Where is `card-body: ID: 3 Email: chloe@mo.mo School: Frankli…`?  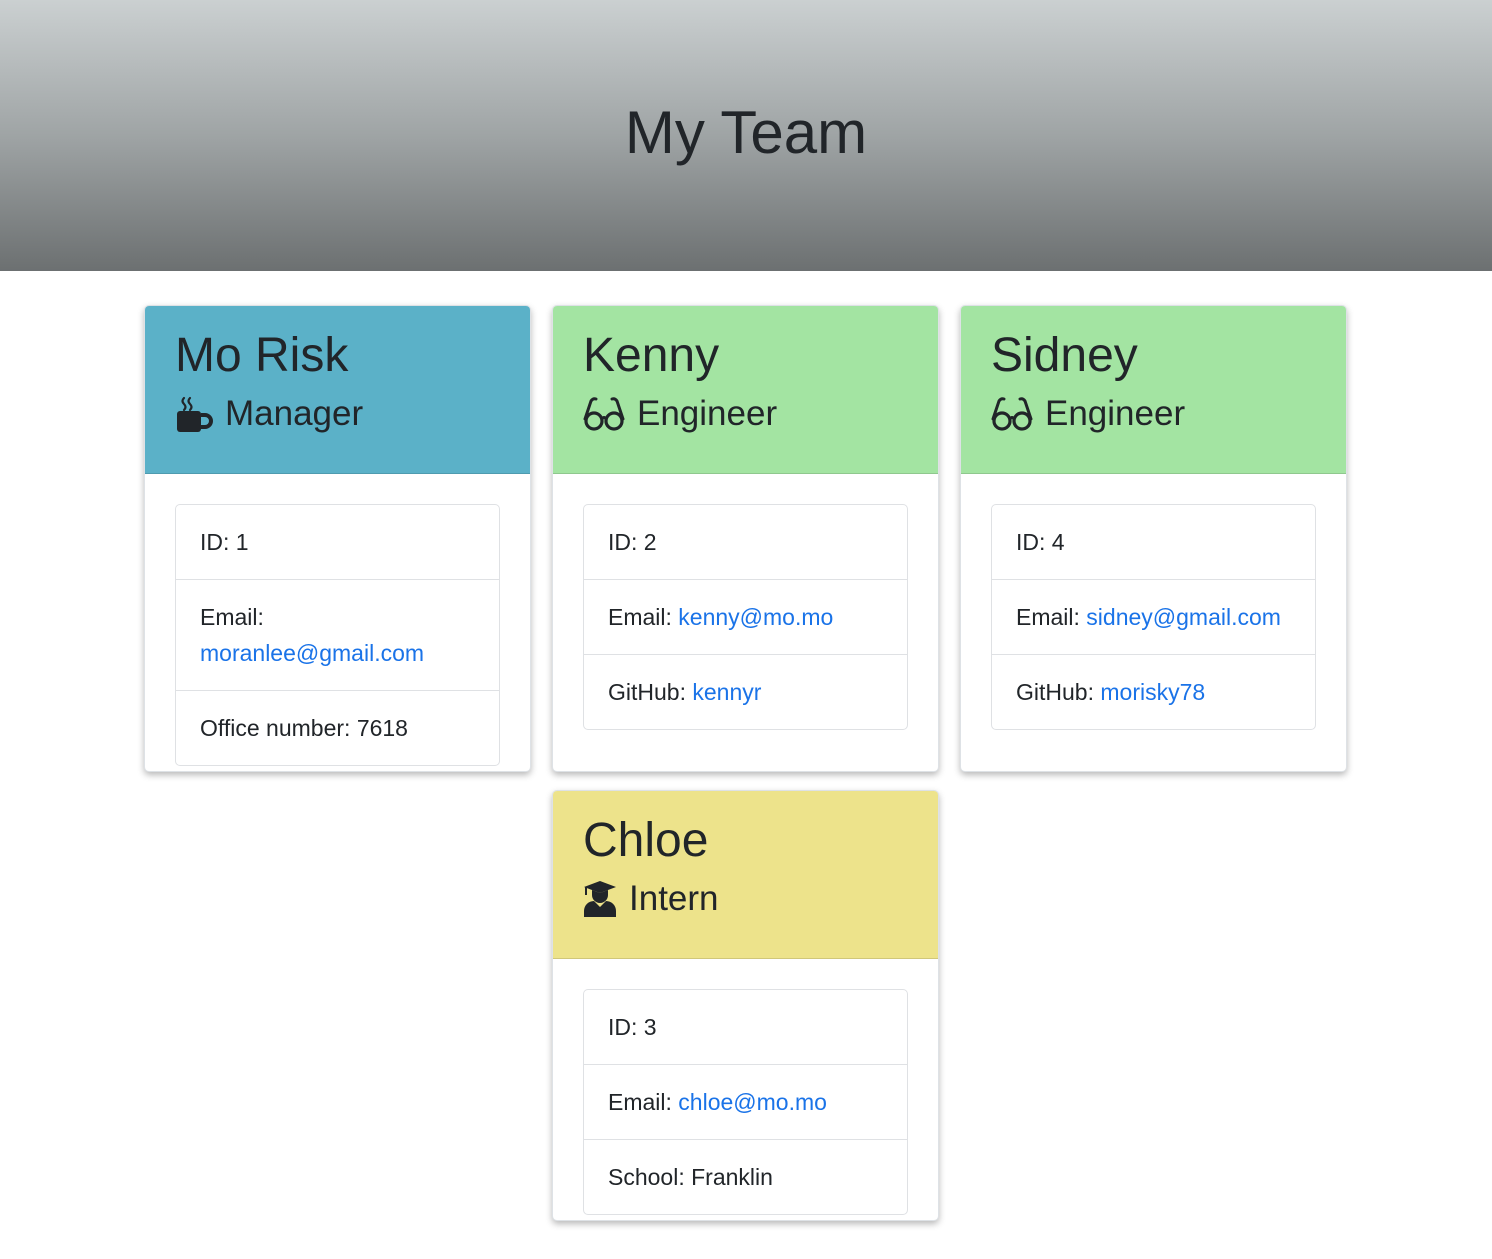
card-body: ID: 3 Email: chloe@mo.mo School: Frankli… is located at coordinates (745, 1089).